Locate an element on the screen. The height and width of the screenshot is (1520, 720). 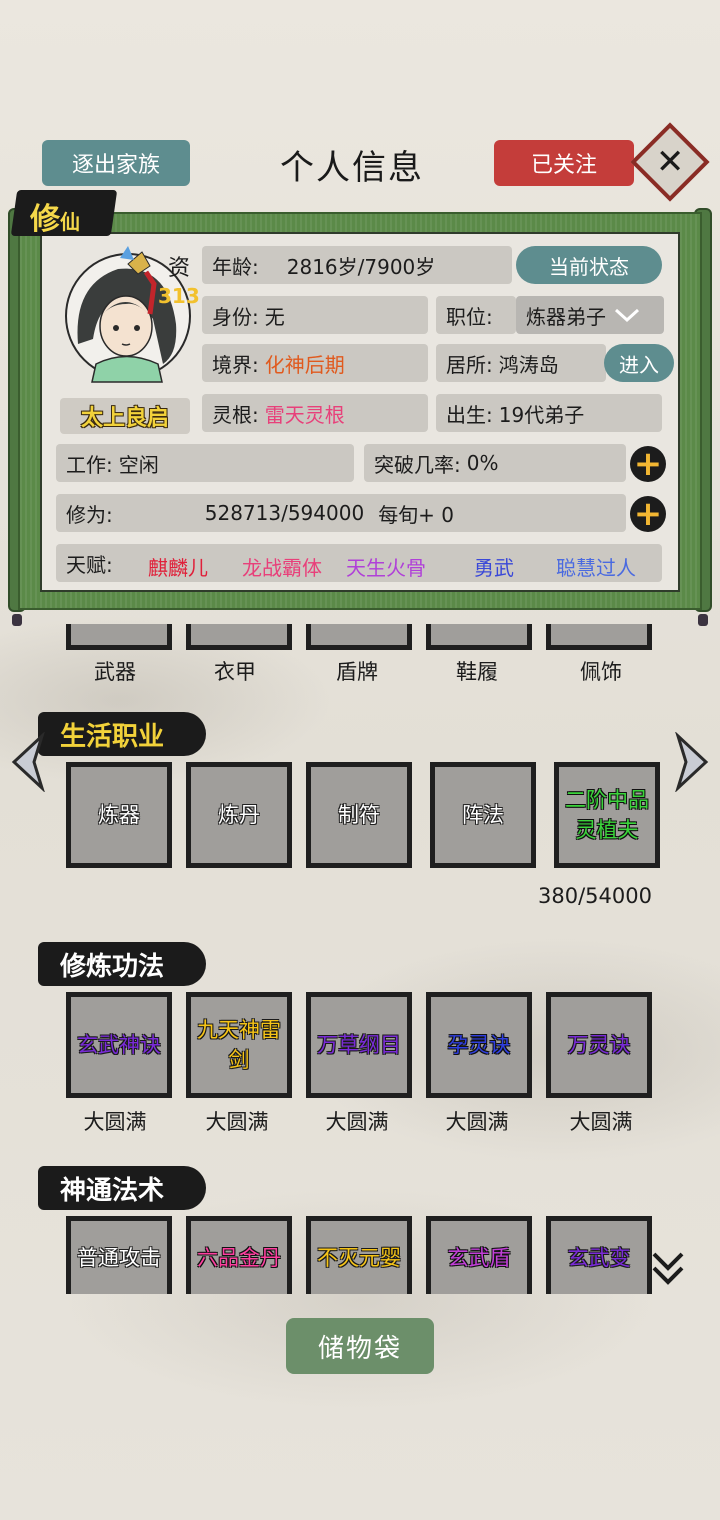
life-job-slot: 炼器 is located at coordinates (119, 815).